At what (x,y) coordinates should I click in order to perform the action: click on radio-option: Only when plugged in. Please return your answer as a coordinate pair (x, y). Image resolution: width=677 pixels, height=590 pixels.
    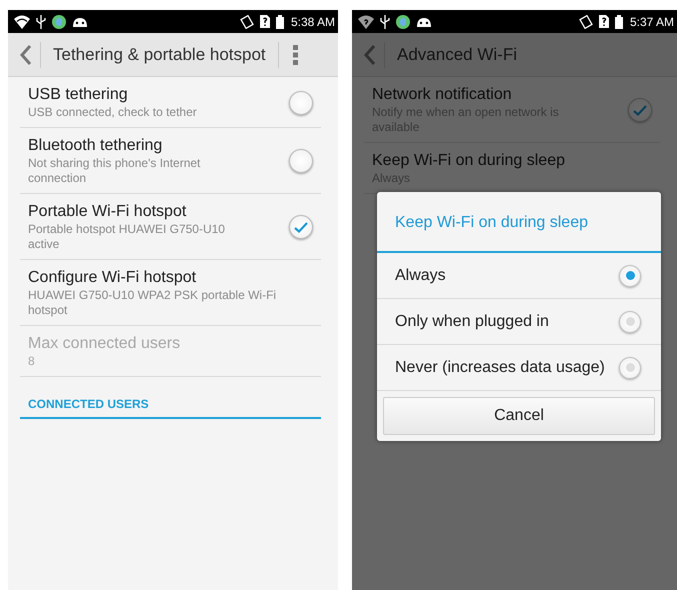
    Looking at the image, I should click on (519, 322).